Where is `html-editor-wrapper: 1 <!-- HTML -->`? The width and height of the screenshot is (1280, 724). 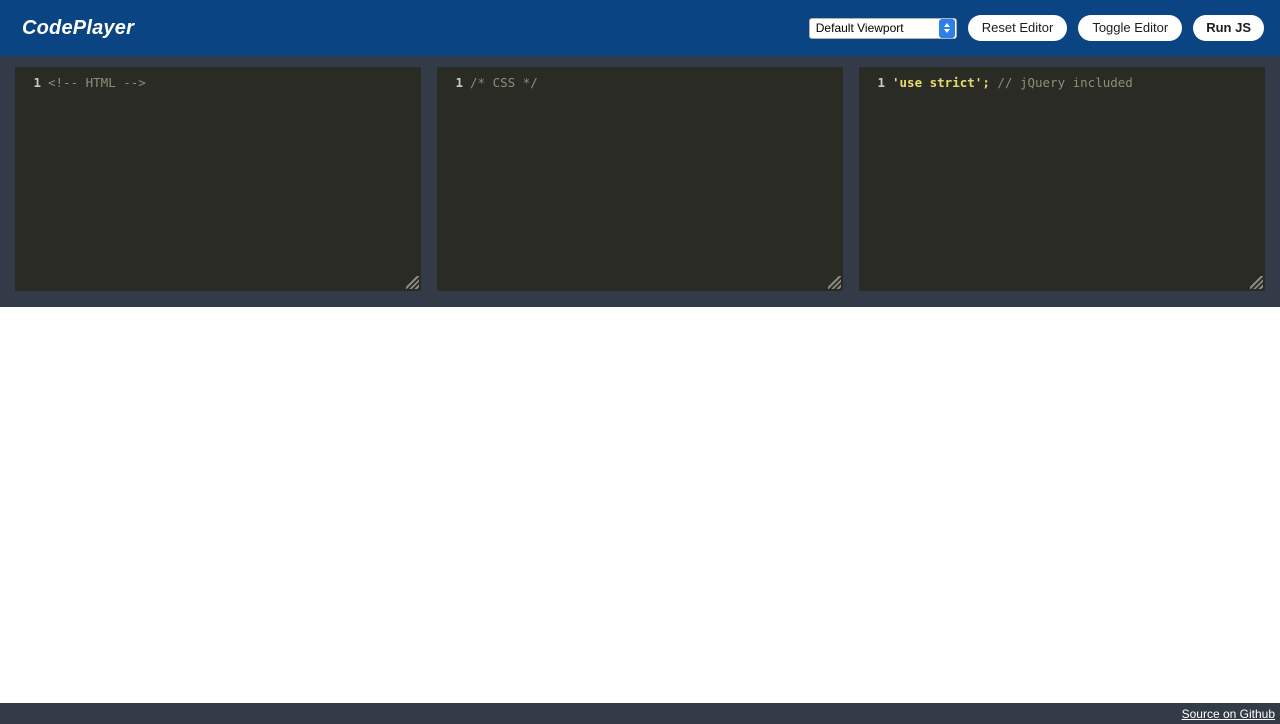
html-editor-wrapper: 1 <!-- HTML --> is located at coordinates (218, 179).